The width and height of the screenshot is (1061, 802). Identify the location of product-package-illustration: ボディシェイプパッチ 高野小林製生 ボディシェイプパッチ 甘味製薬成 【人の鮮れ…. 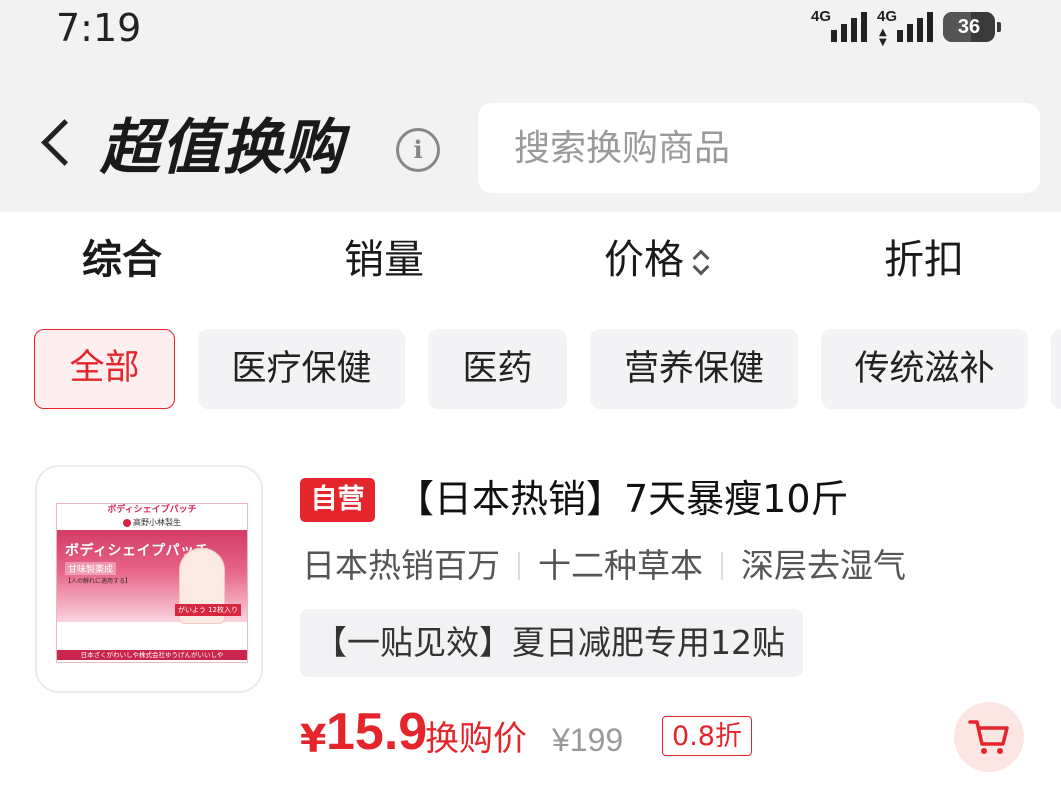
(152, 583).